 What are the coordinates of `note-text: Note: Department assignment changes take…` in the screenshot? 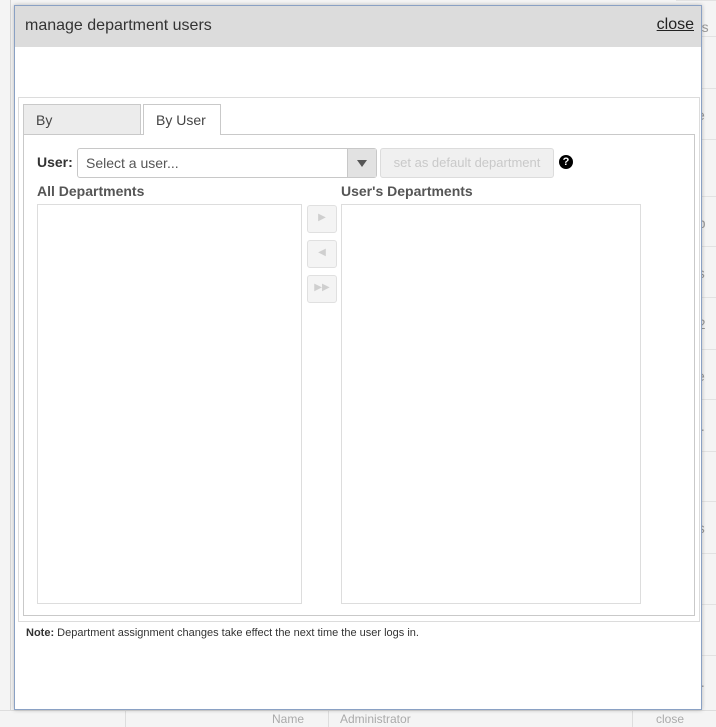 It's located at (222, 633).